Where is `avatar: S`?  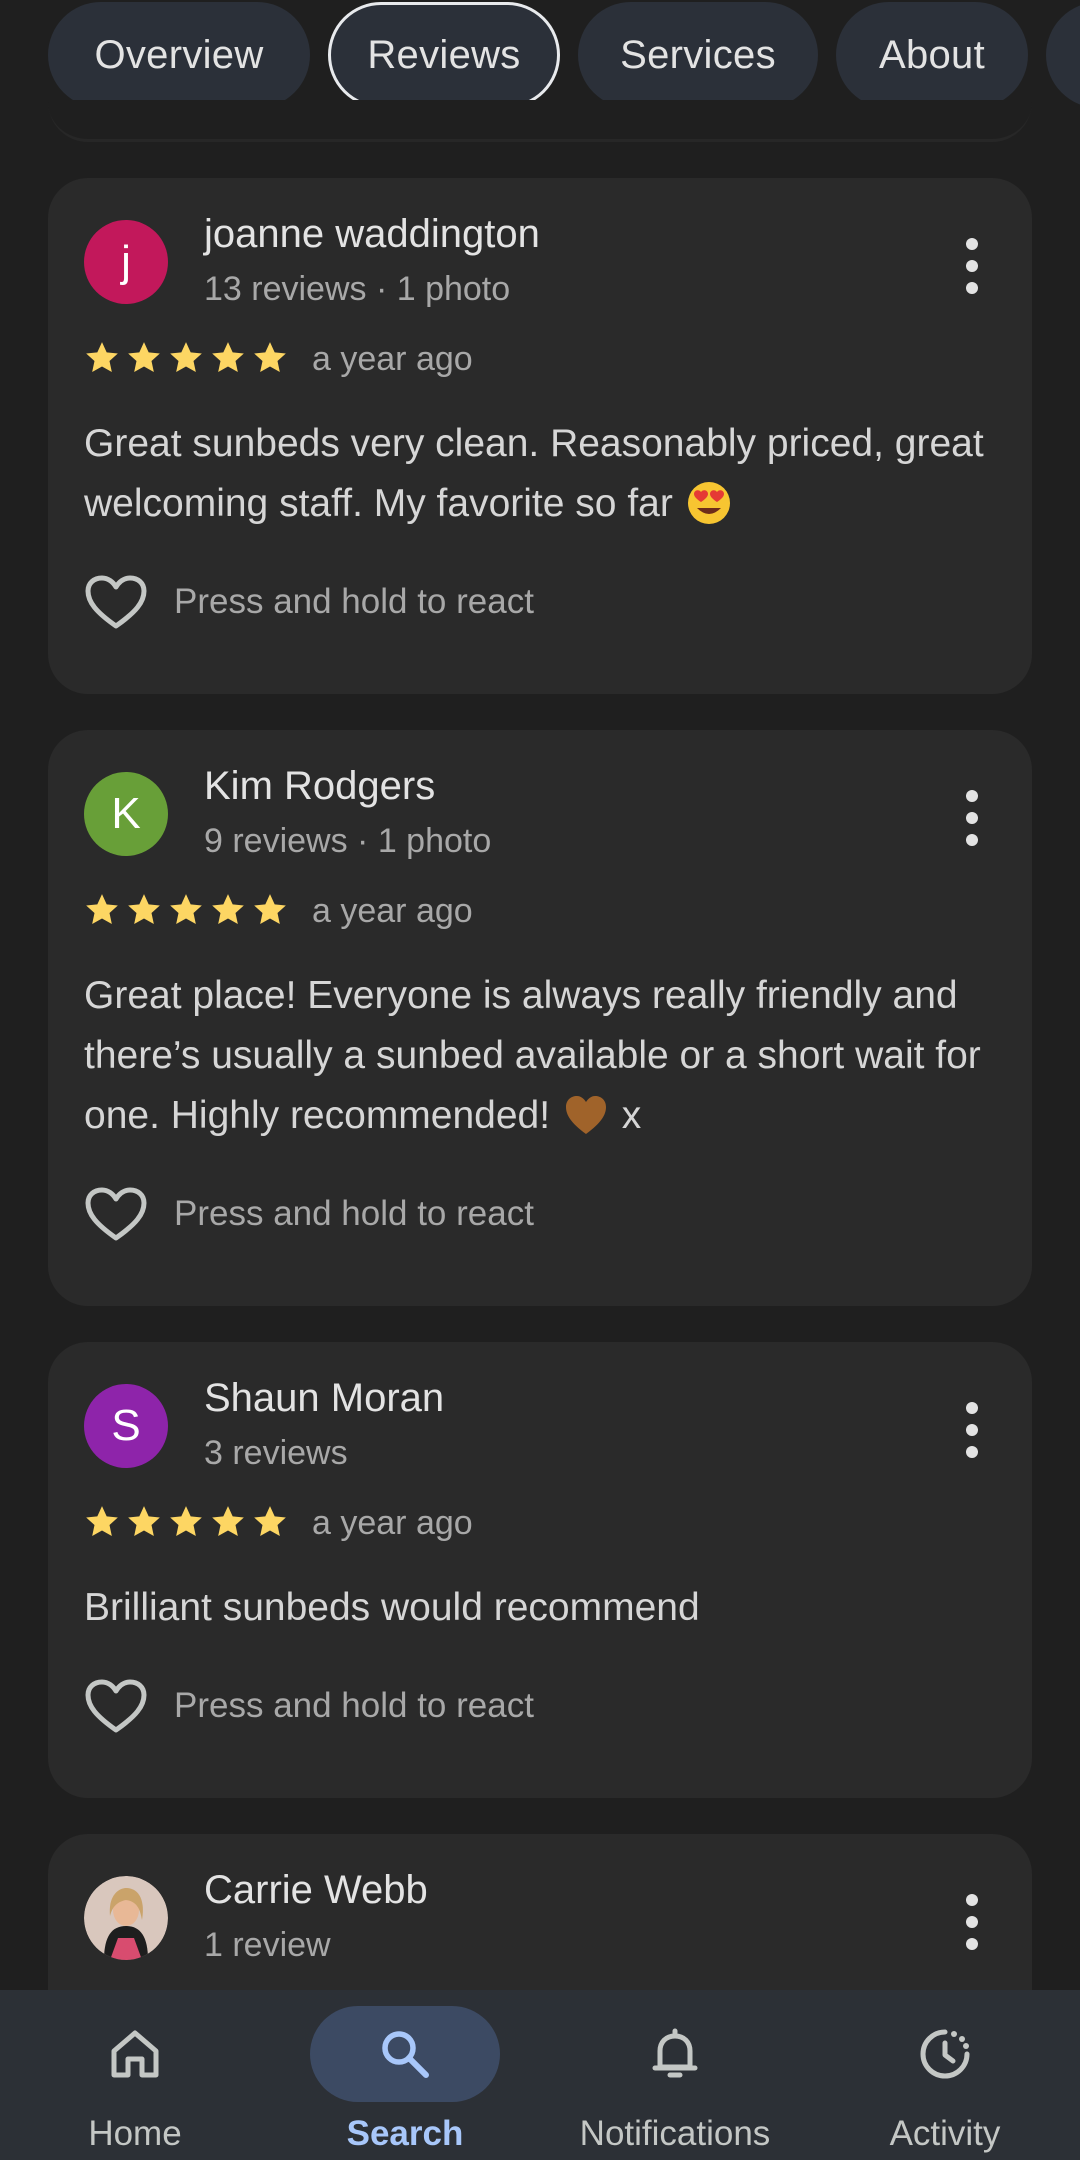
avatar: S is located at coordinates (126, 1426).